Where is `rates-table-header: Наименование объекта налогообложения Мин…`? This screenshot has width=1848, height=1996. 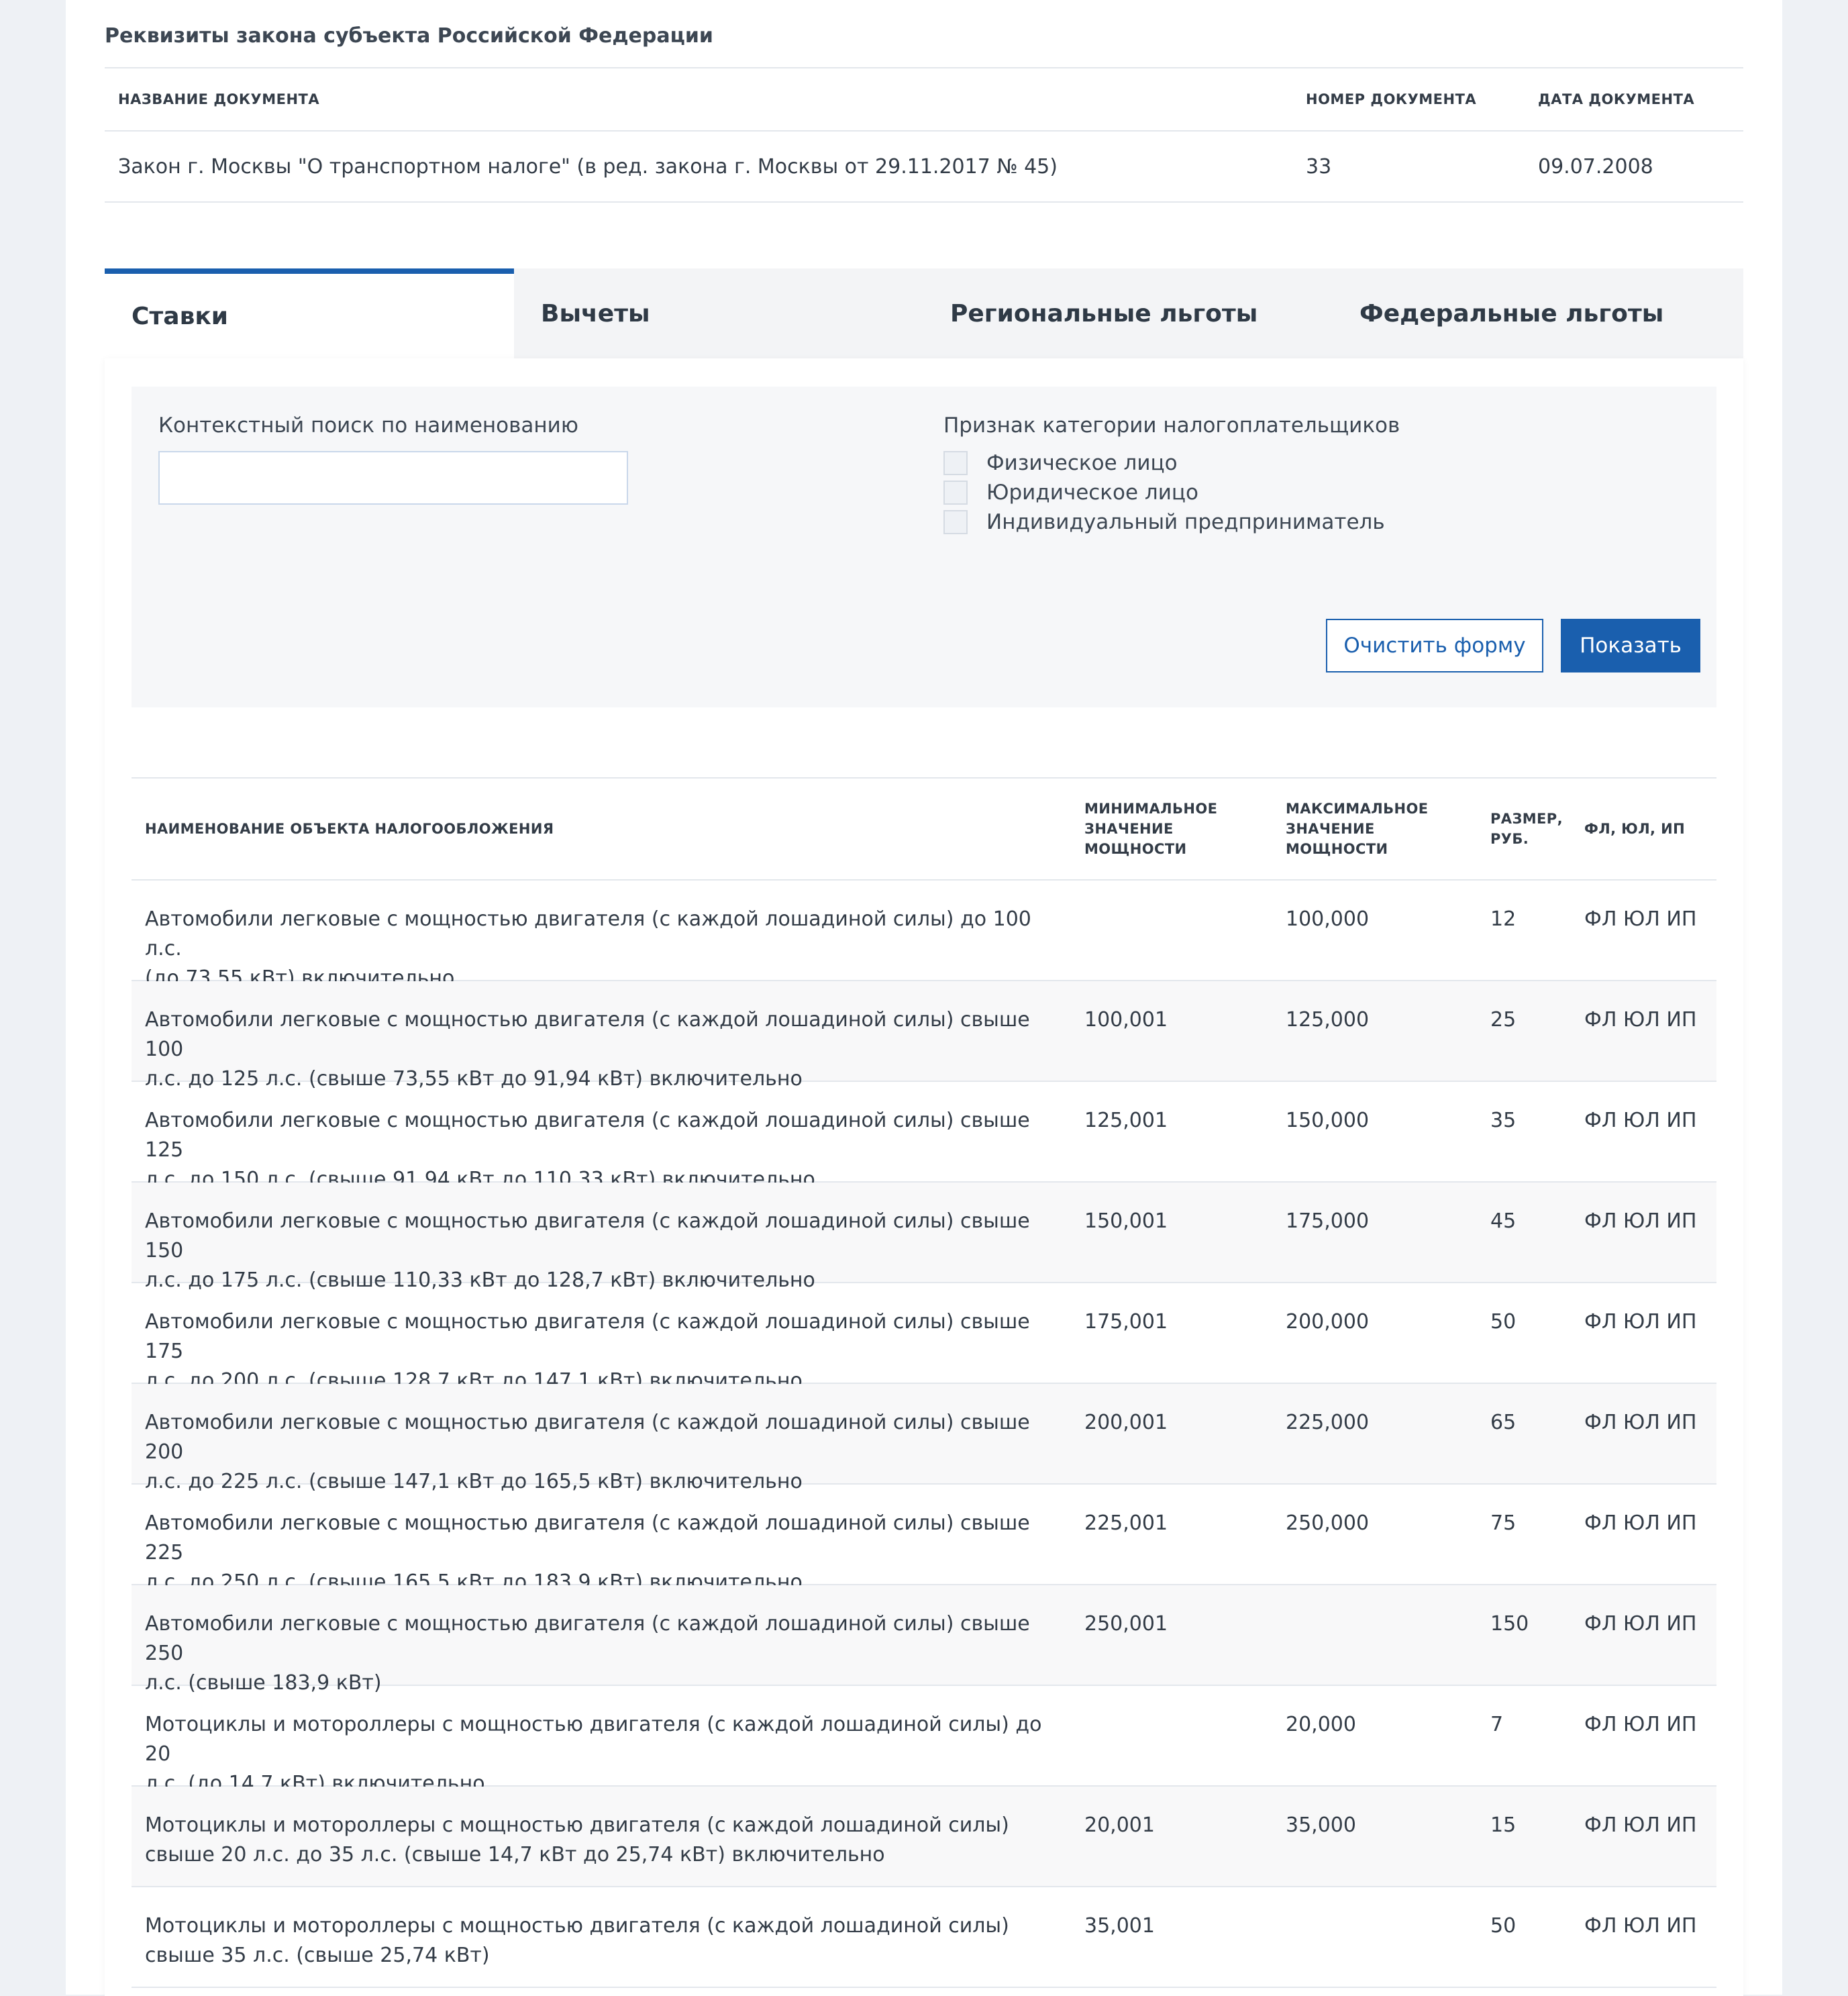 rates-table-header: Наименование объекта налогообложения Мин… is located at coordinates (924, 829).